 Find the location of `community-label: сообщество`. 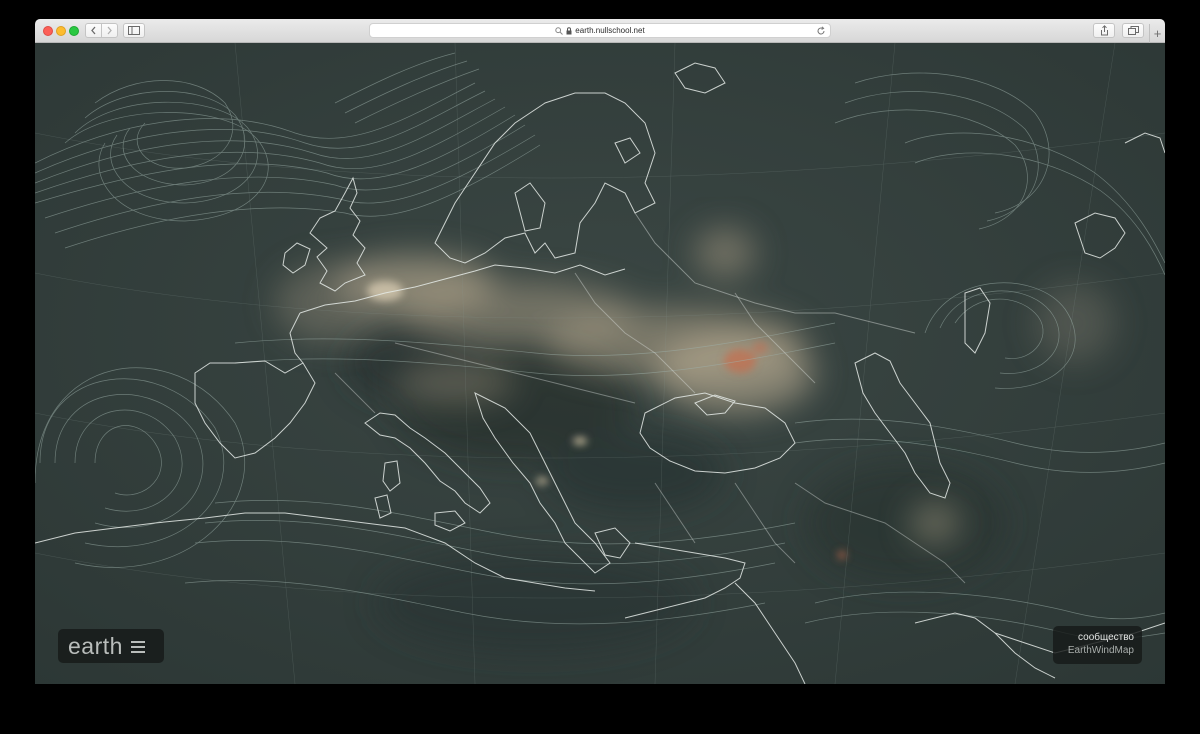

community-label: сообщество is located at coordinates (1106, 637).